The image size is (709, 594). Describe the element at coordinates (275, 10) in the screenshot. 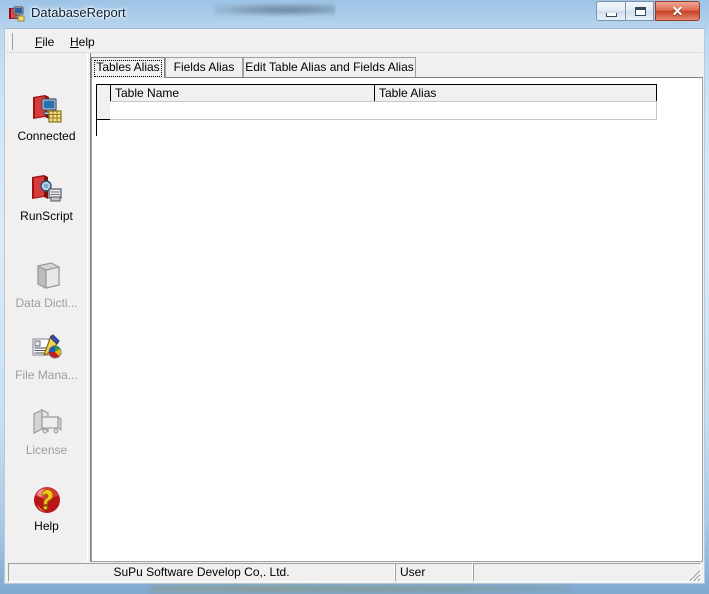

I see `glass-blur-artifact` at that location.